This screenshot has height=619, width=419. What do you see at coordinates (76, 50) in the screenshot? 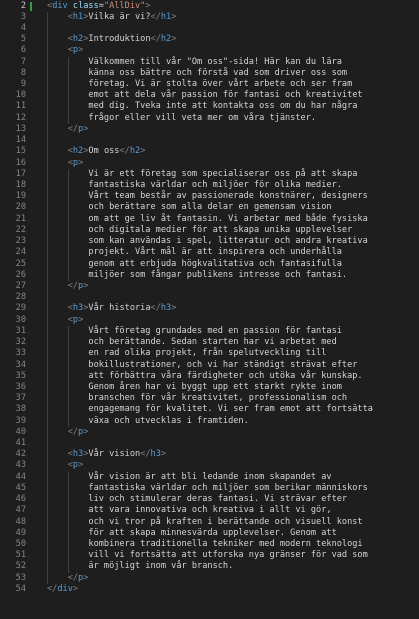
I see `code-content: <p>` at bounding box center [76, 50].